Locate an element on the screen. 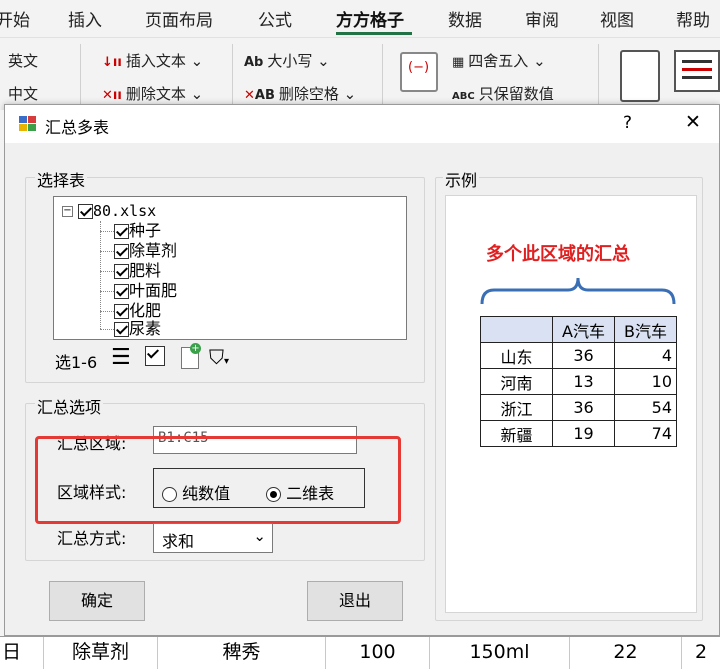  keep-value-button: ABC 只保留数值 is located at coordinates (503, 93).